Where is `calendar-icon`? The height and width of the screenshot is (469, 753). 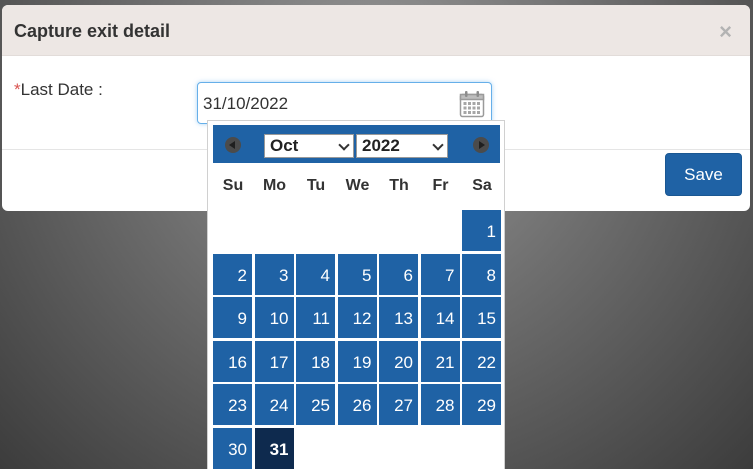
calendar-icon is located at coordinates (472, 106).